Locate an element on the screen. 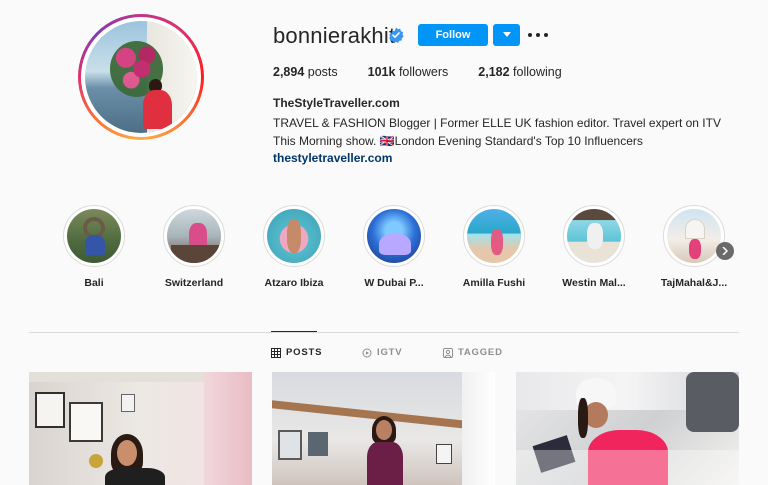 The width and height of the screenshot is (768, 485). profile-username: bonnierakhit is located at coordinates (334, 35).